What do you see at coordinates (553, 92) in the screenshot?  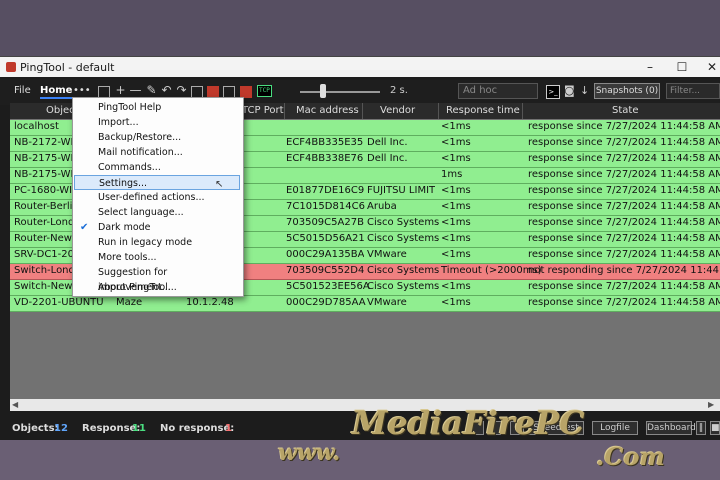 I see `terminal-icon: >_` at bounding box center [553, 92].